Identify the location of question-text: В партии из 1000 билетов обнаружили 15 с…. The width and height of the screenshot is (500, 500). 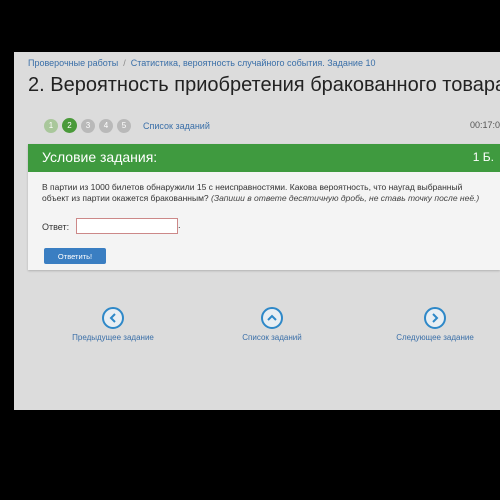
(262, 193).